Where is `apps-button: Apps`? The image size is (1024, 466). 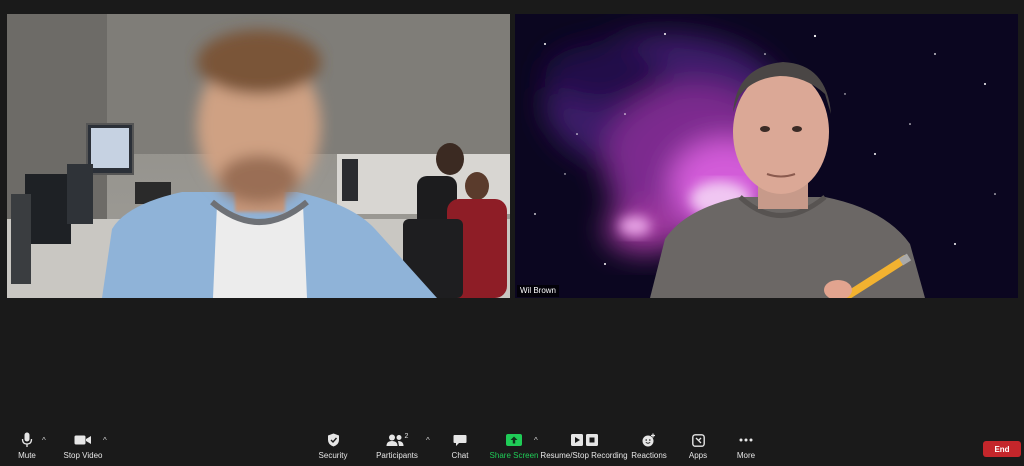 apps-button: Apps is located at coordinates (698, 445).